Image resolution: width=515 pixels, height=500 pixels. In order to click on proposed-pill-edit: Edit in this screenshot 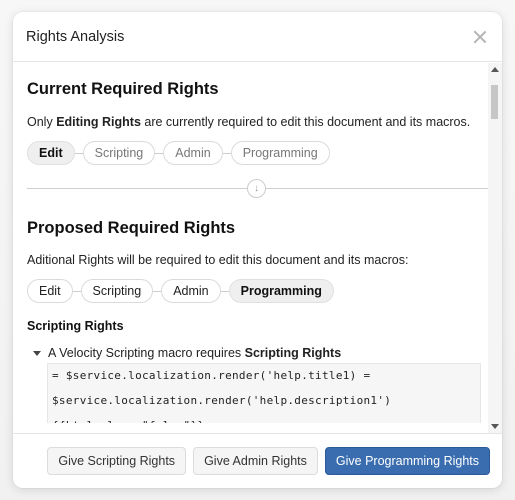, I will do `click(50, 291)`.